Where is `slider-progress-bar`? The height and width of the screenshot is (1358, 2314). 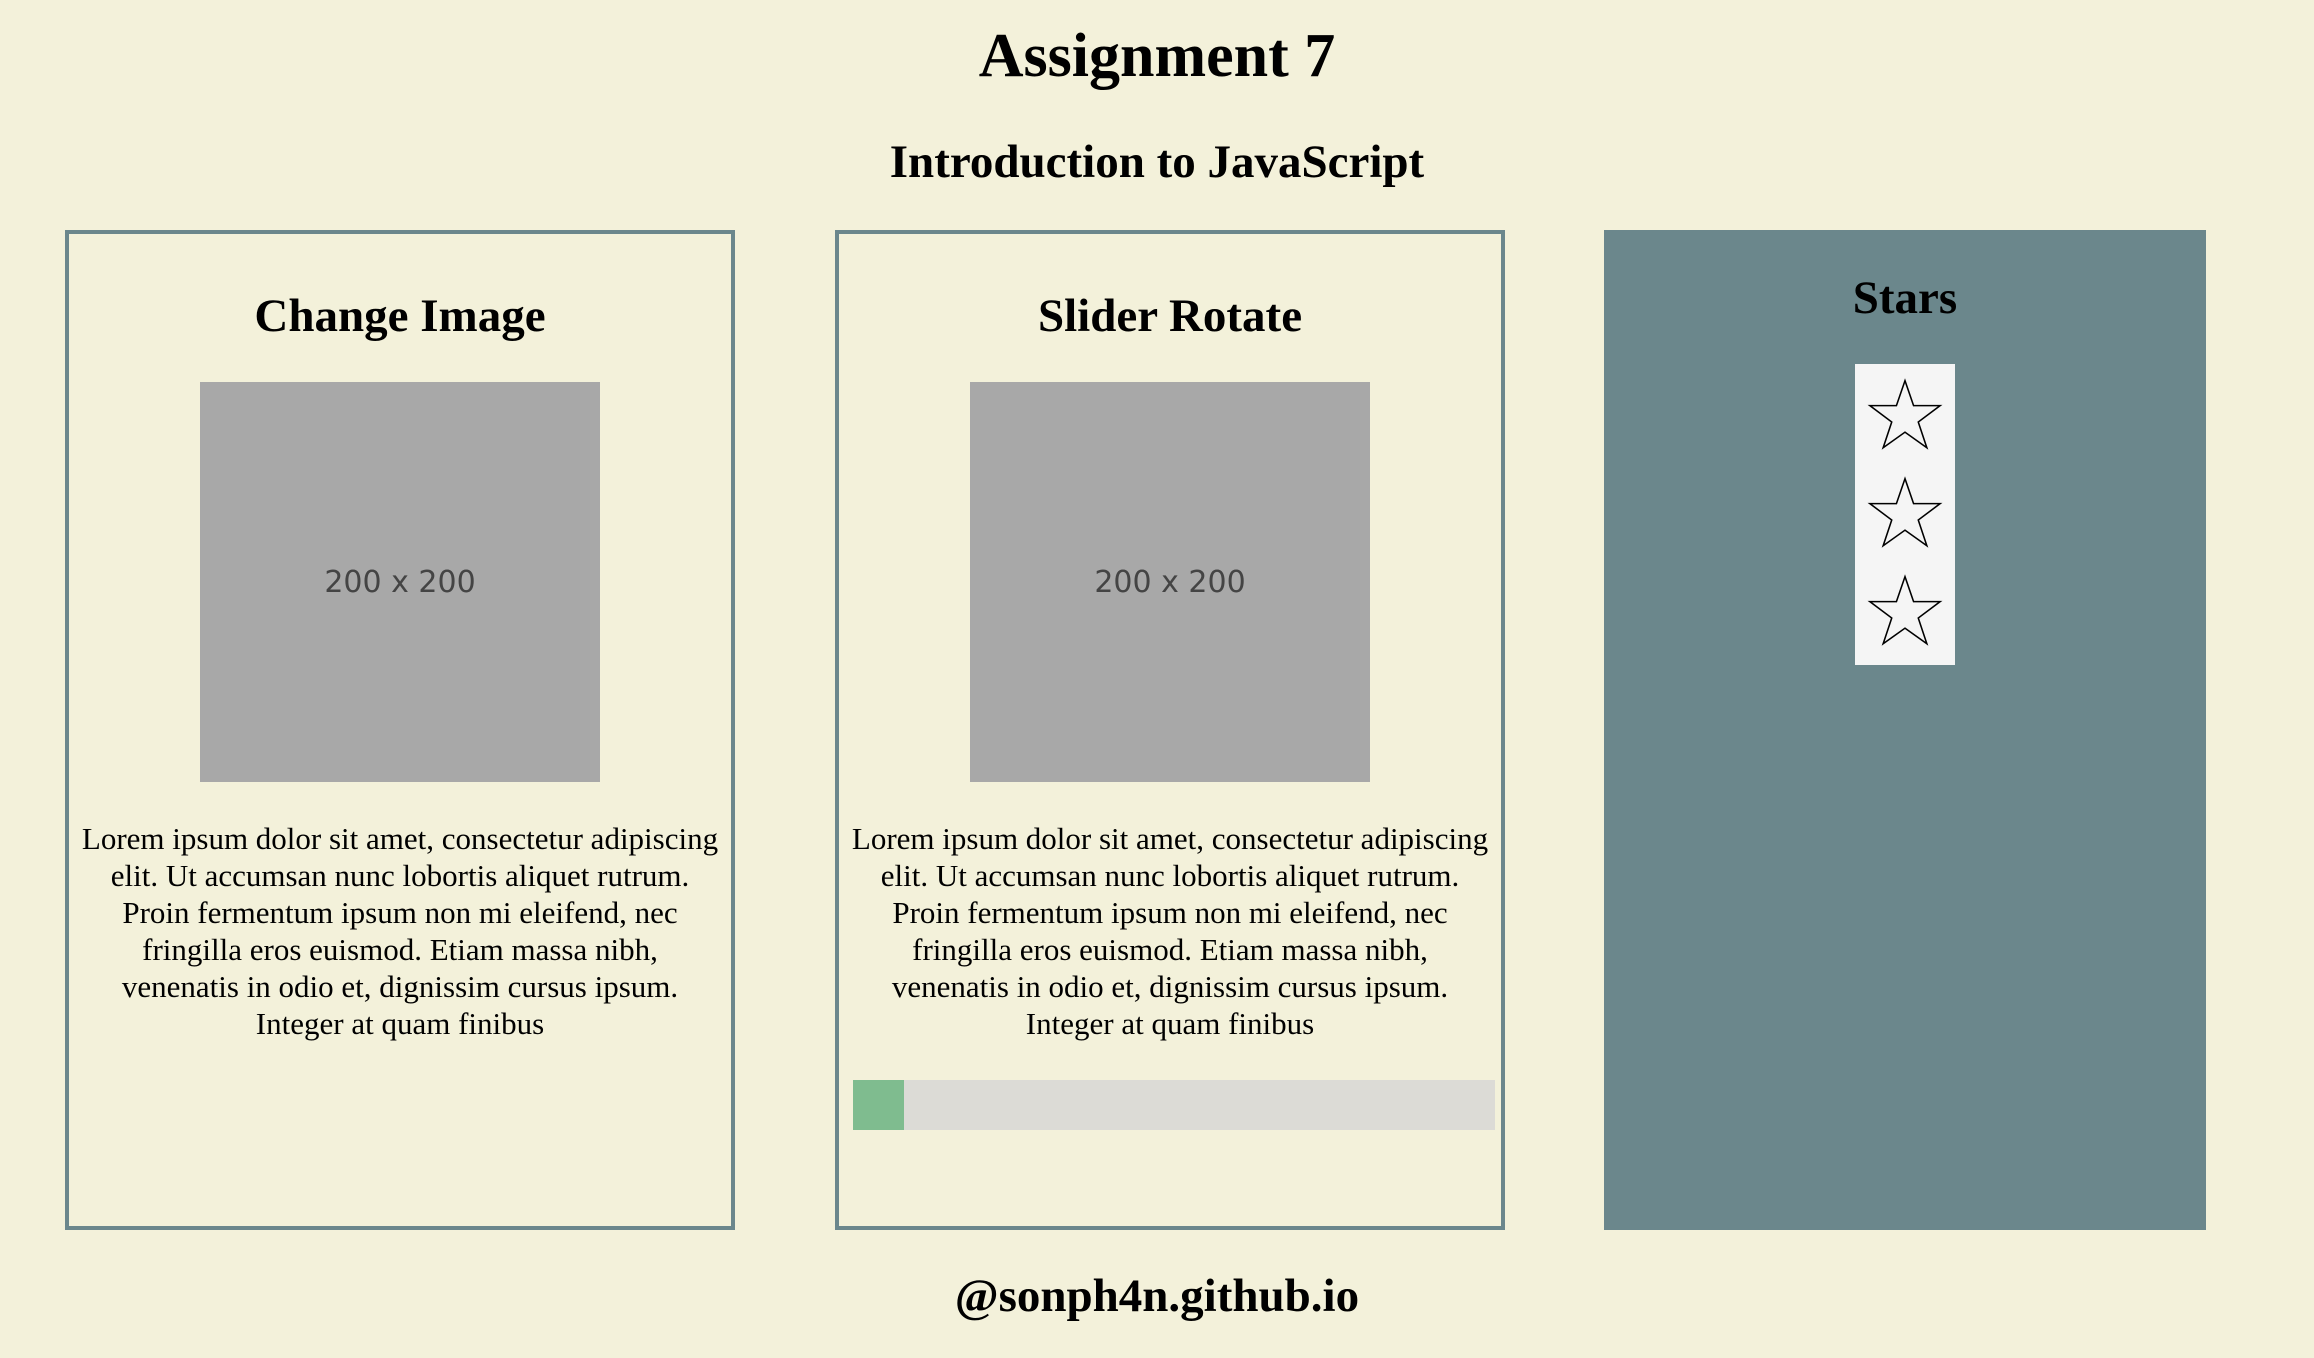 slider-progress-bar is located at coordinates (1174, 1105).